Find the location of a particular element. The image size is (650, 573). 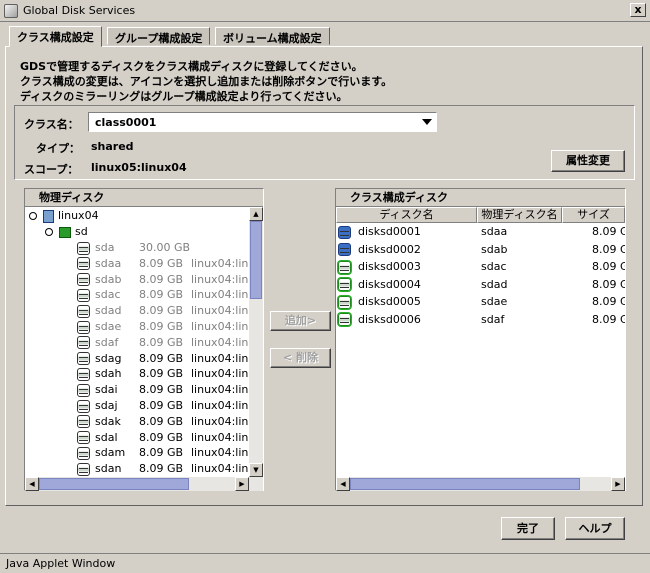

disk-name: sdag is located at coordinates (108, 358).